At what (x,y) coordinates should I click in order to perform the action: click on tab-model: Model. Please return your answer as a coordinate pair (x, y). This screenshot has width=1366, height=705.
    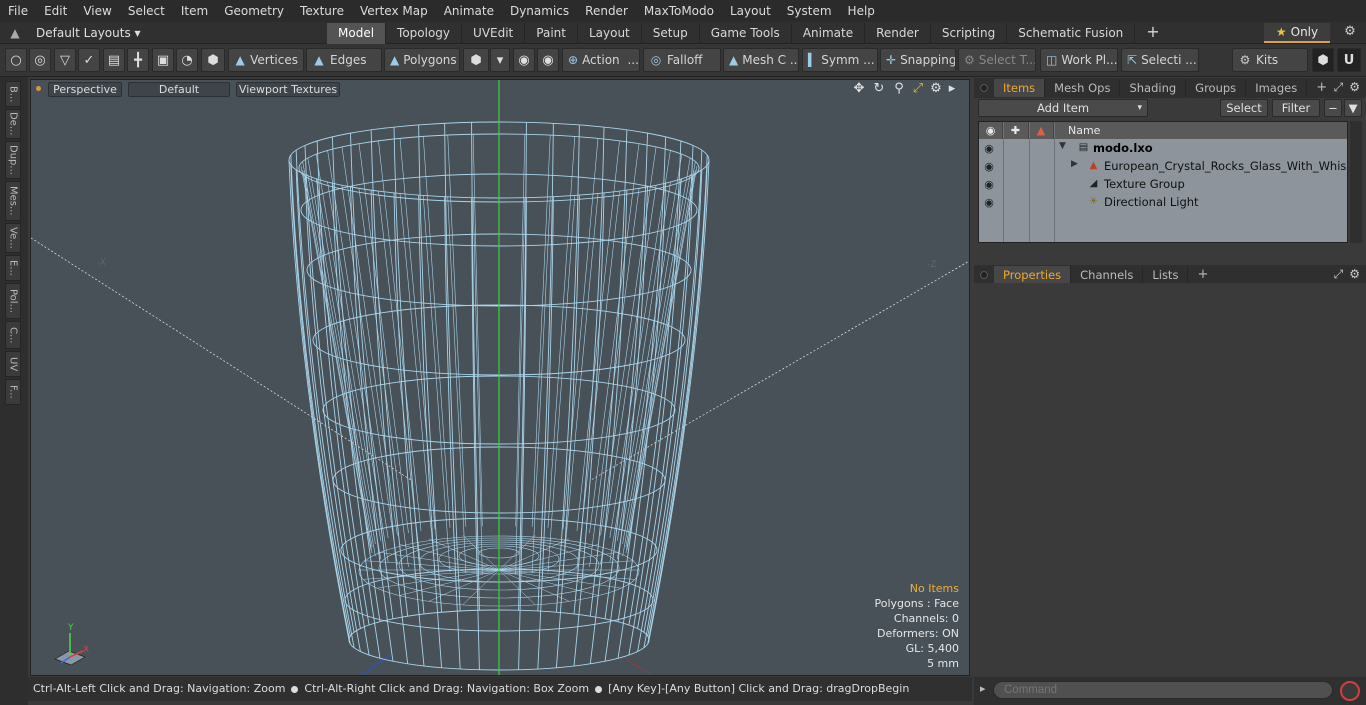
    Looking at the image, I should click on (357, 33).